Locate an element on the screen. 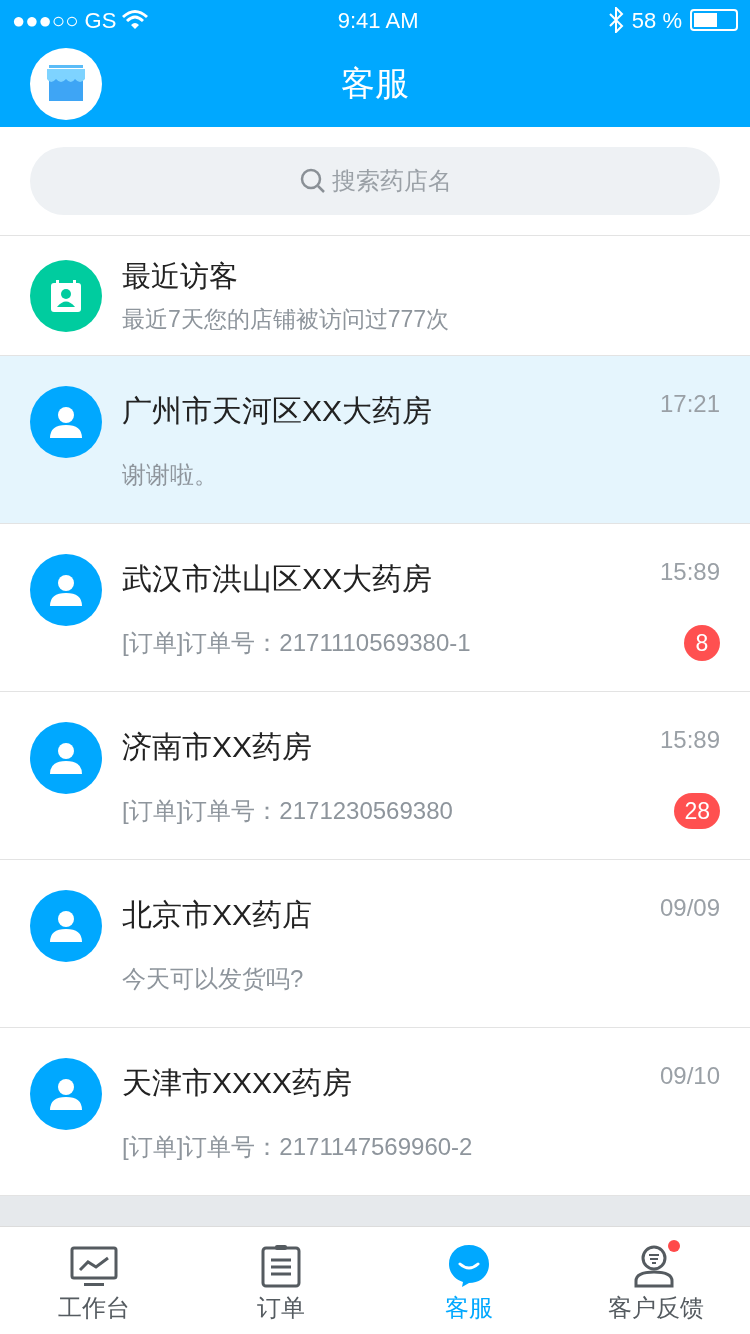 The height and width of the screenshot is (1334, 750). conversation-row: 天津市XXXX药房 09/10 [订单]订单号：2171147569960-2 is located at coordinates (375, 1112).